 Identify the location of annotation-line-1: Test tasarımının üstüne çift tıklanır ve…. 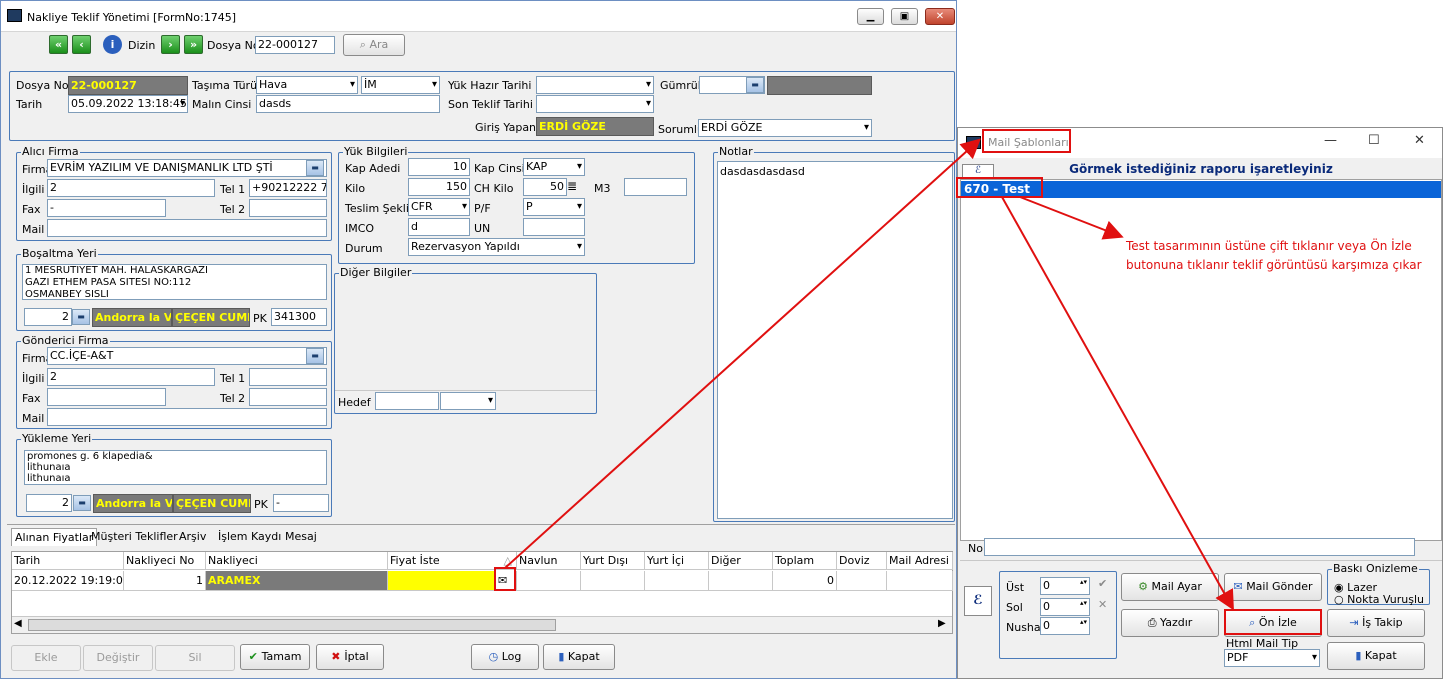
(1269, 246).